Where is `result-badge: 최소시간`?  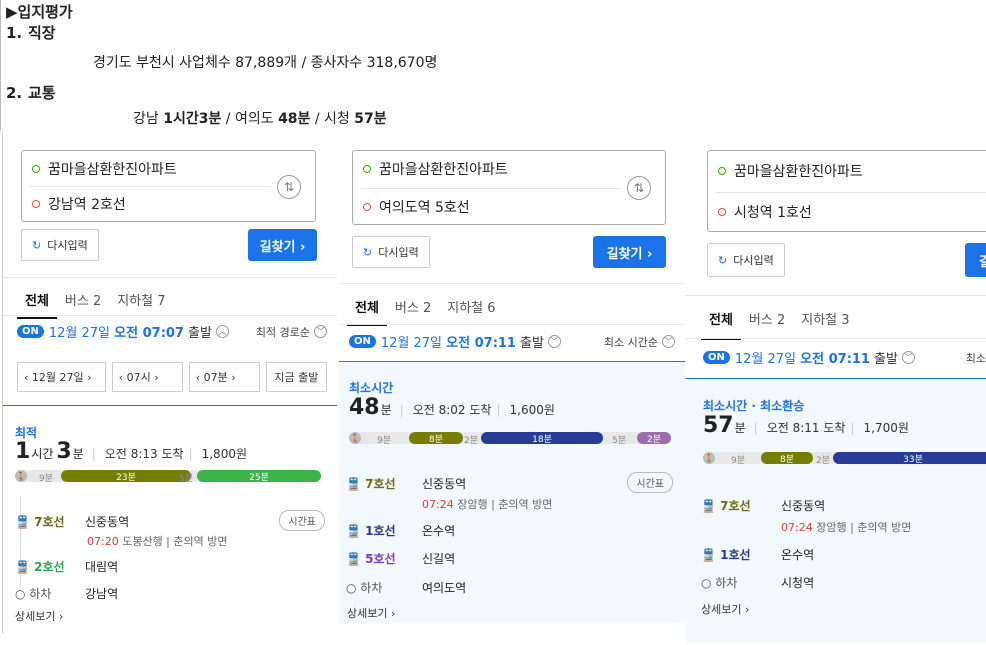
result-badge: 최소시간 is located at coordinates (371, 388).